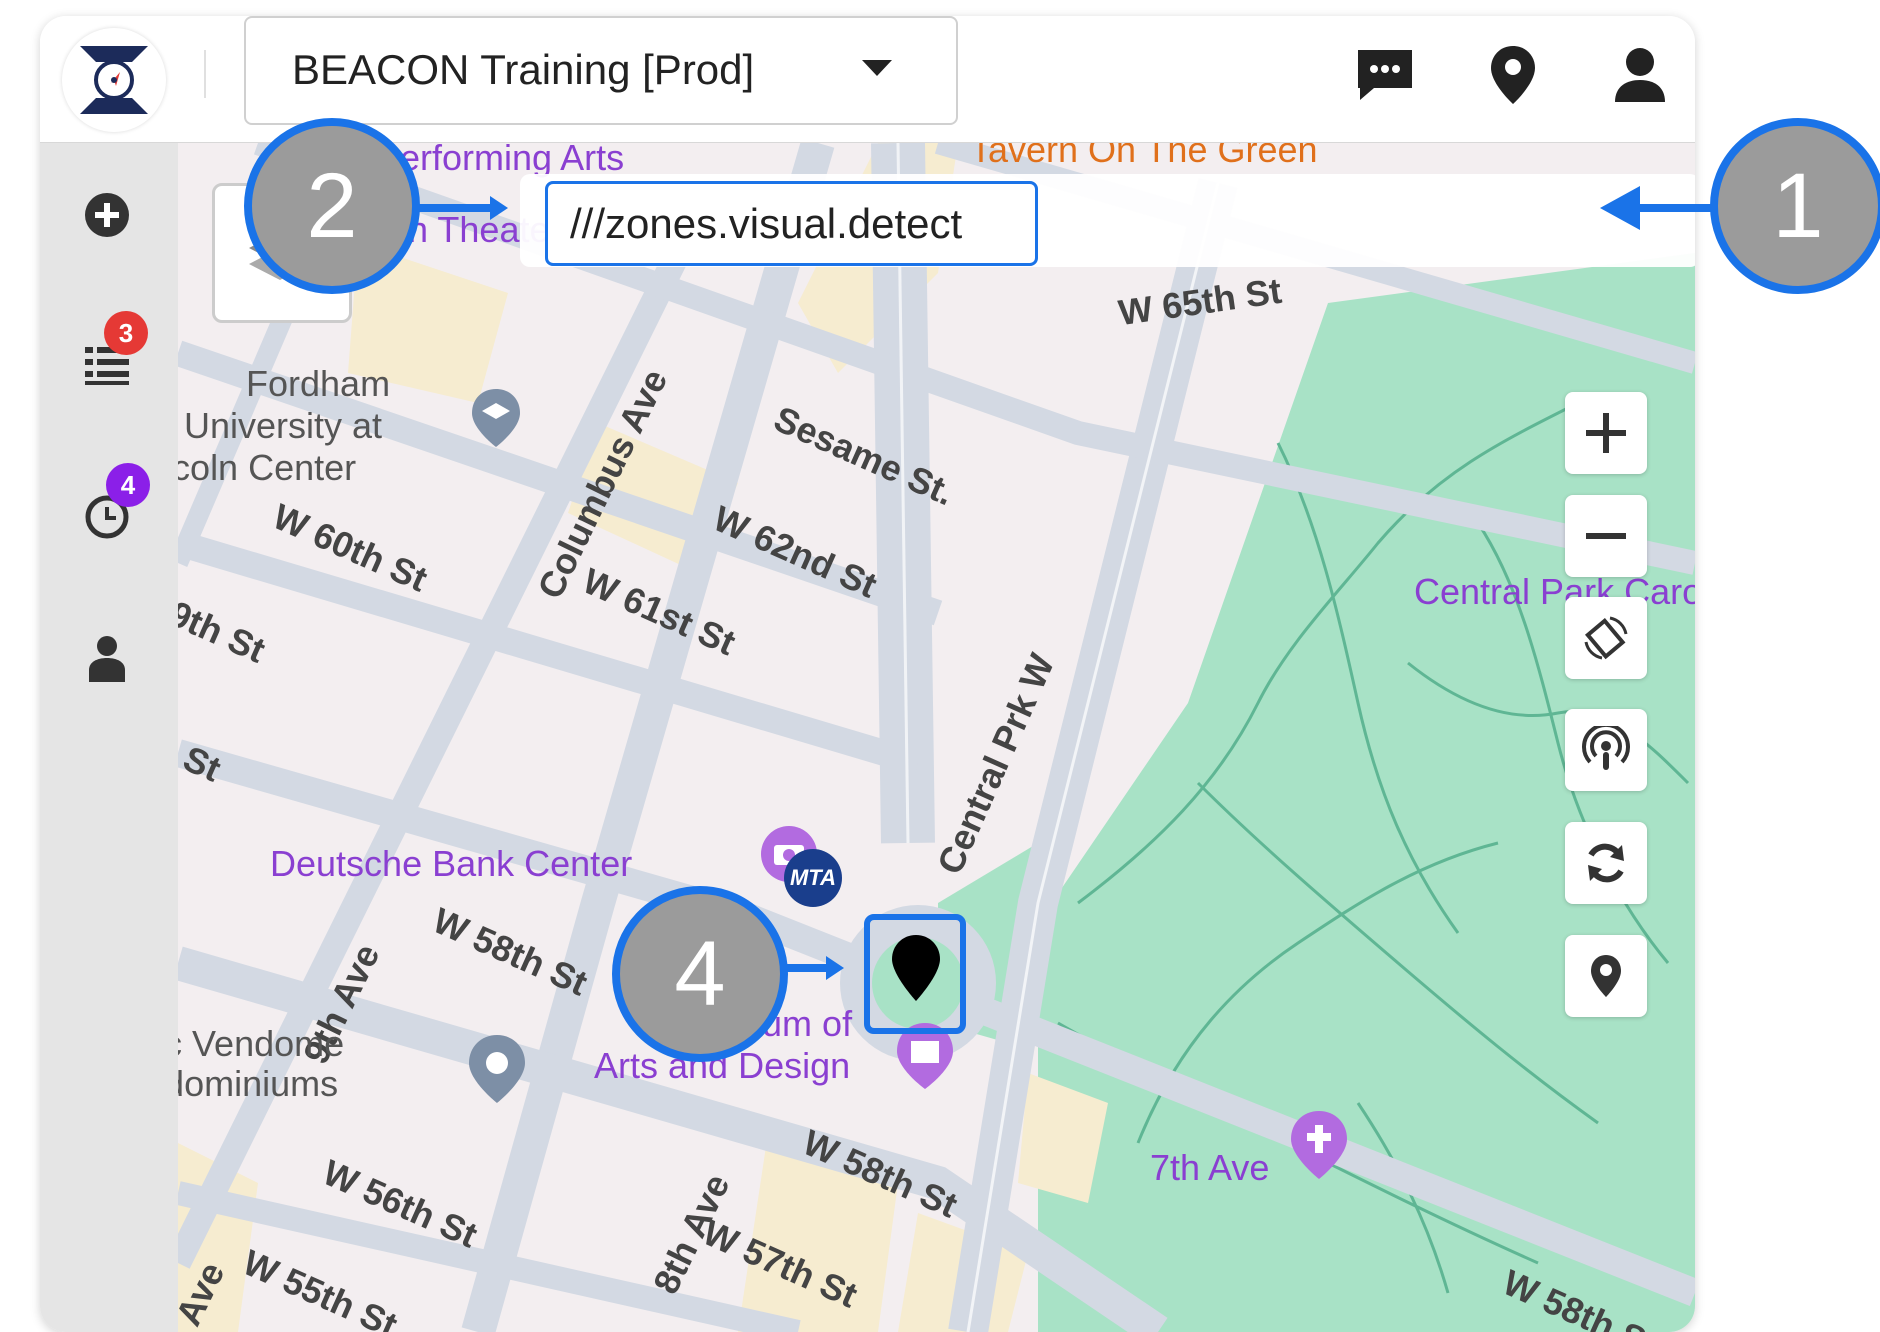 The height and width of the screenshot is (1332, 1880). Describe the element at coordinates (332, 206) in the screenshot. I see `callout-2: 2` at that location.